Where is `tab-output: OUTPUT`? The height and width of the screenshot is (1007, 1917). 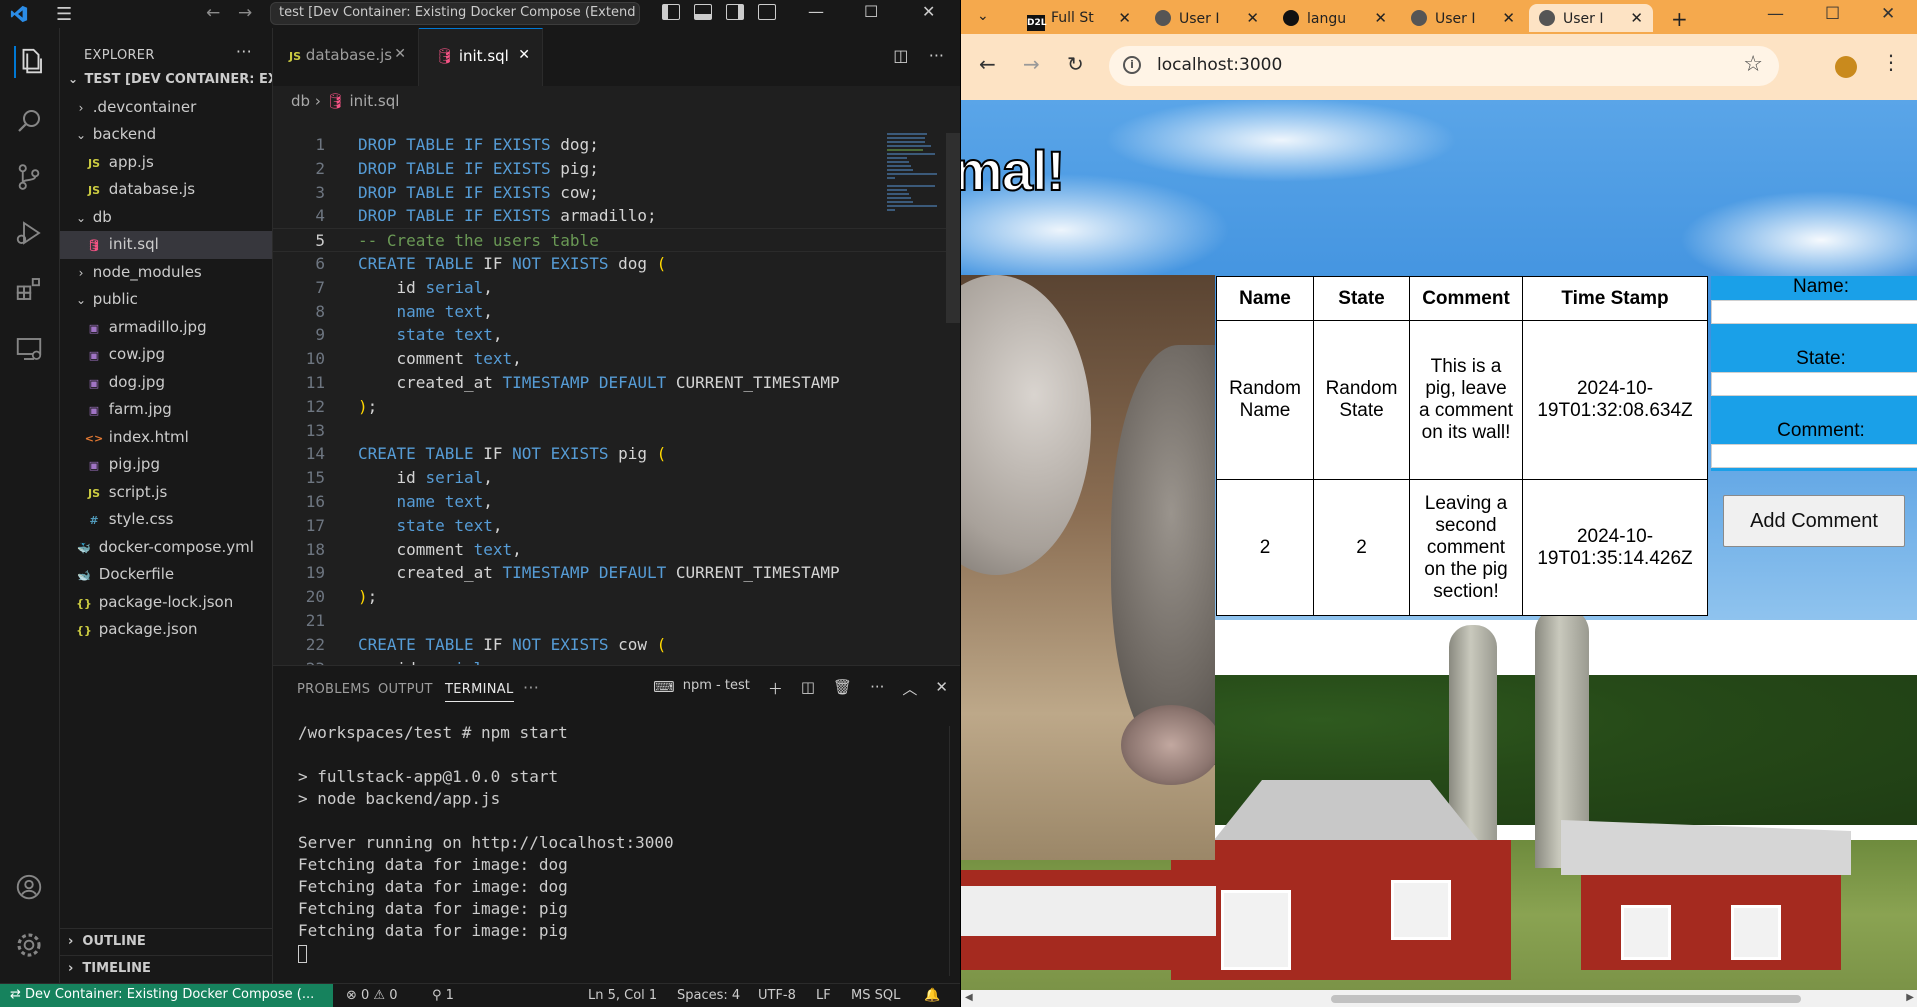
tab-output: OUTPUT is located at coordinates (405, 689).